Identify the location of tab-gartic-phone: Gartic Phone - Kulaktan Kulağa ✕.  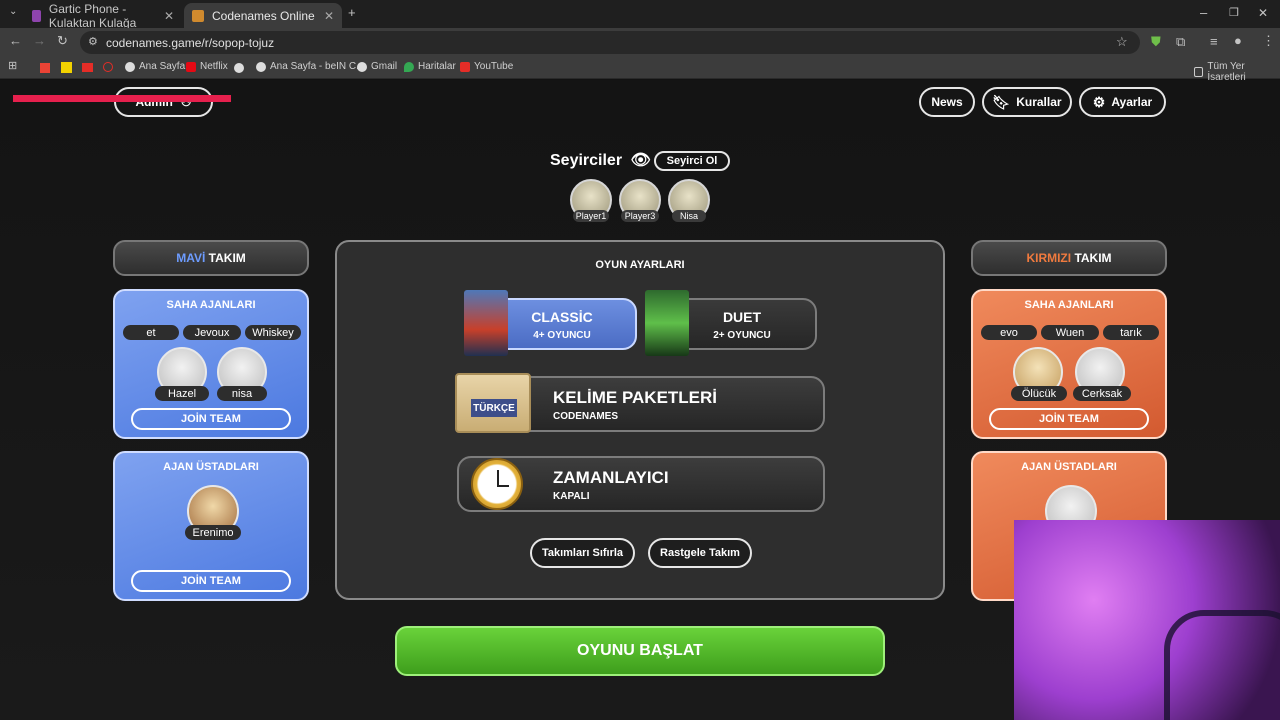
(103, 15).